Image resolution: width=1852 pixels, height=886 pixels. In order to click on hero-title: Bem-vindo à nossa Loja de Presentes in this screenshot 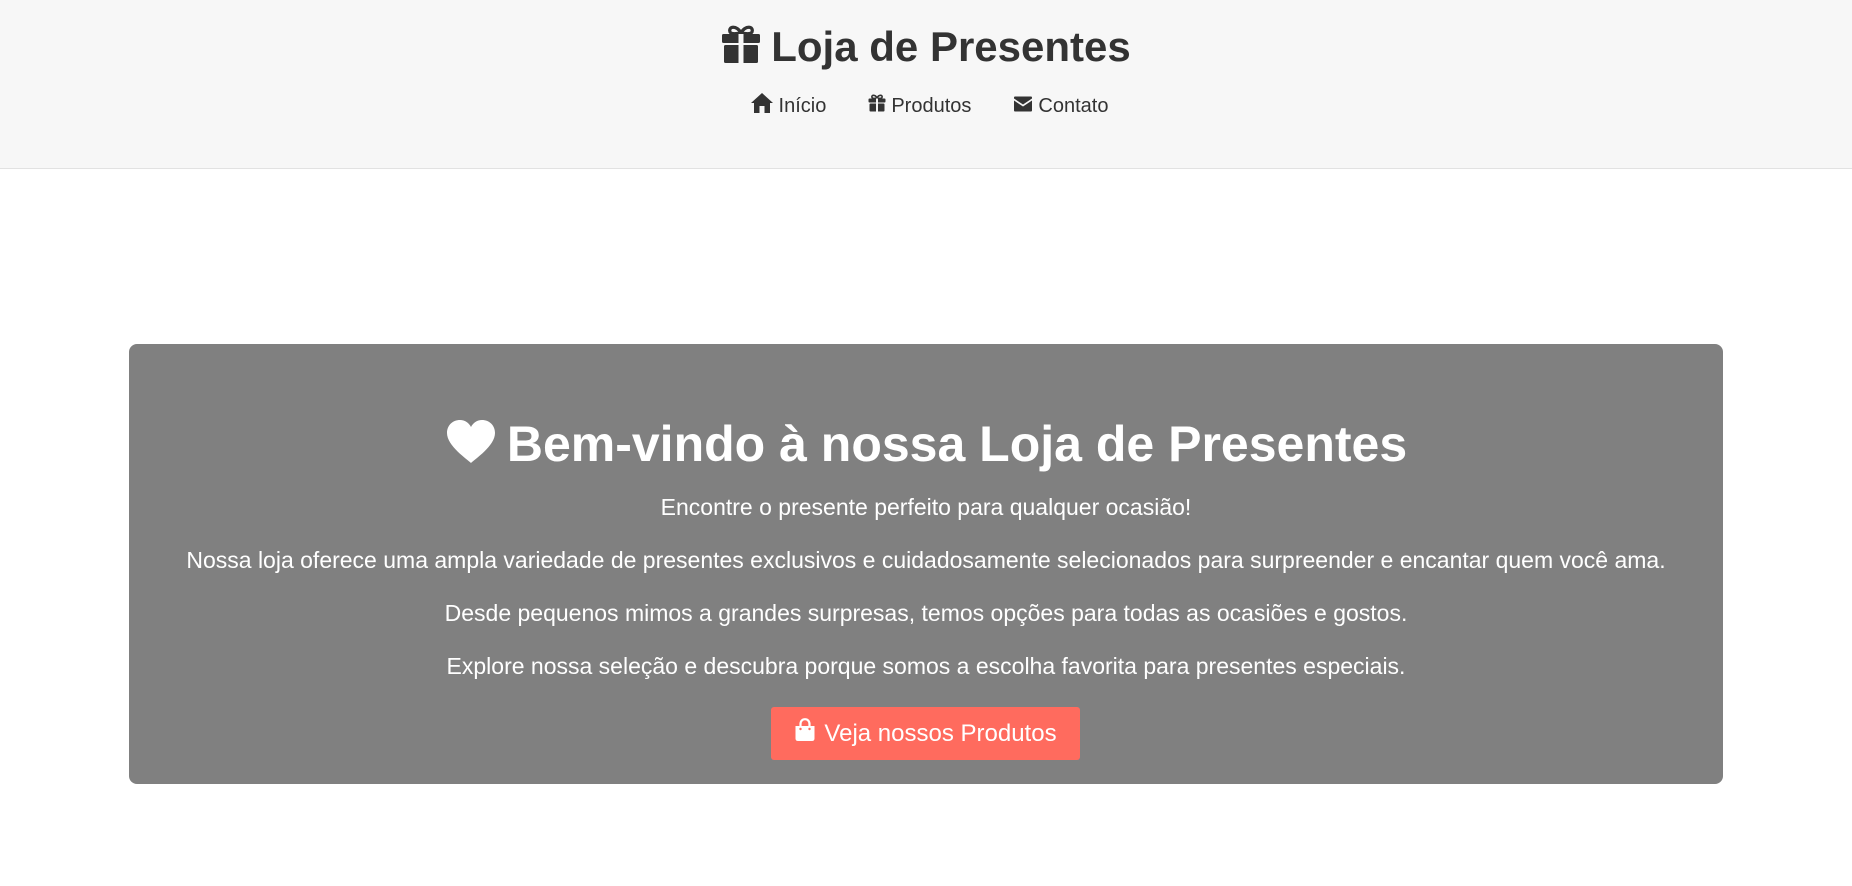, I will do `click(926, 446)`.